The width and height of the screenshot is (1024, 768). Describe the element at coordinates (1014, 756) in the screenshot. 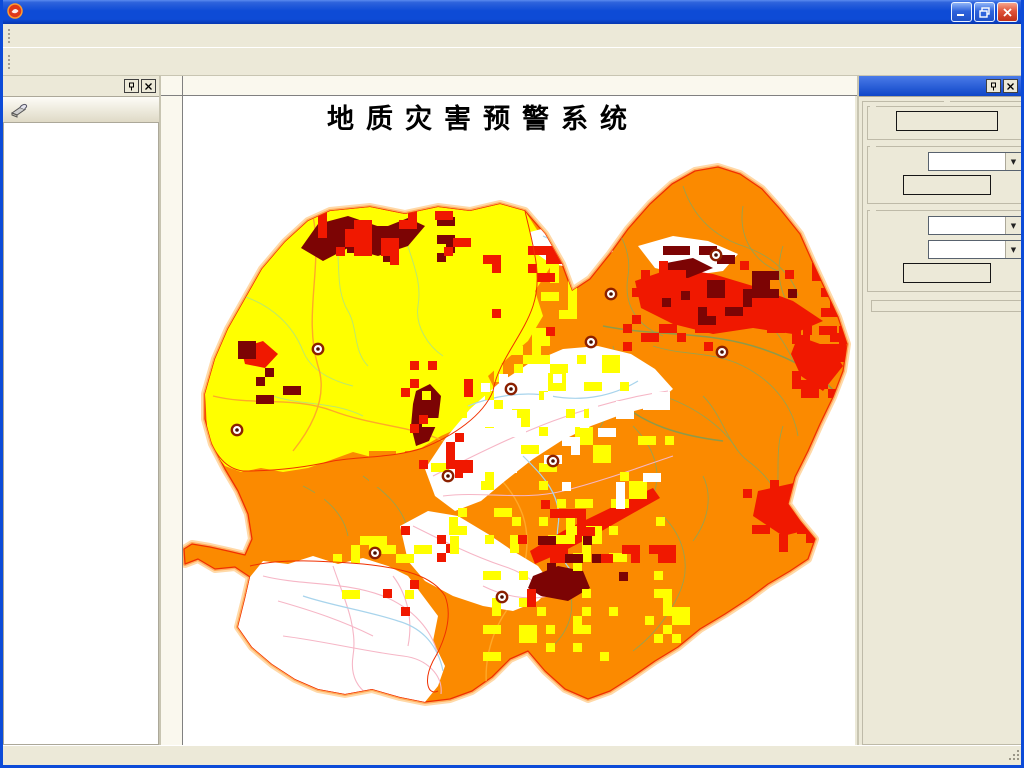

I see `resize-grip` at that location.